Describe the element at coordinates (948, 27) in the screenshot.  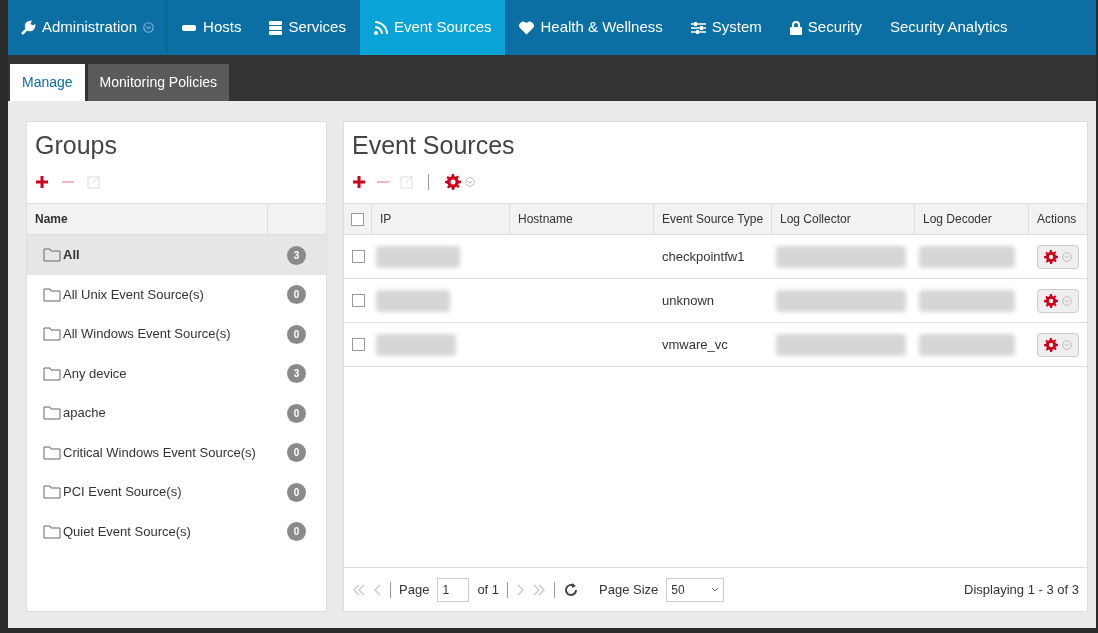
I see `nav-tab: Security Analytics` at that location.